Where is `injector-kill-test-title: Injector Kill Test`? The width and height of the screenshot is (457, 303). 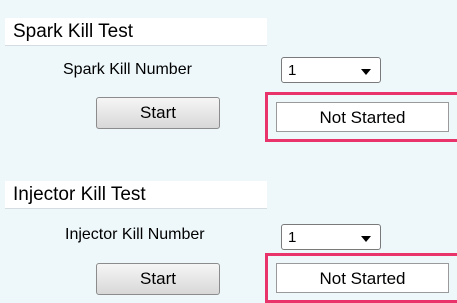 injector-kill-test-title: Injector Kill Test is located at coordinates (79, 194).